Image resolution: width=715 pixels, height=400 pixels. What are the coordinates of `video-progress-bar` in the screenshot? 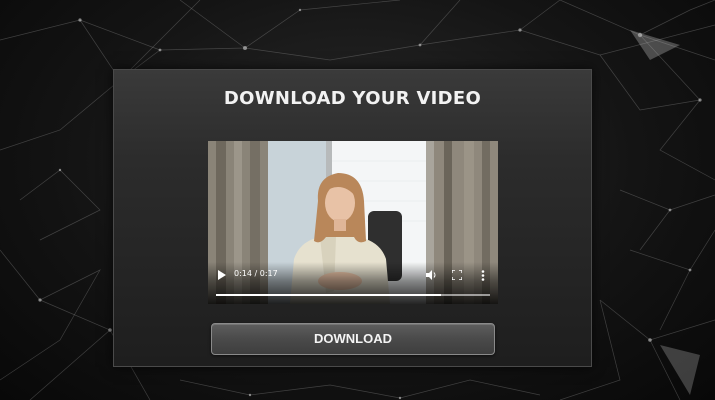 It's located at (353, 295).